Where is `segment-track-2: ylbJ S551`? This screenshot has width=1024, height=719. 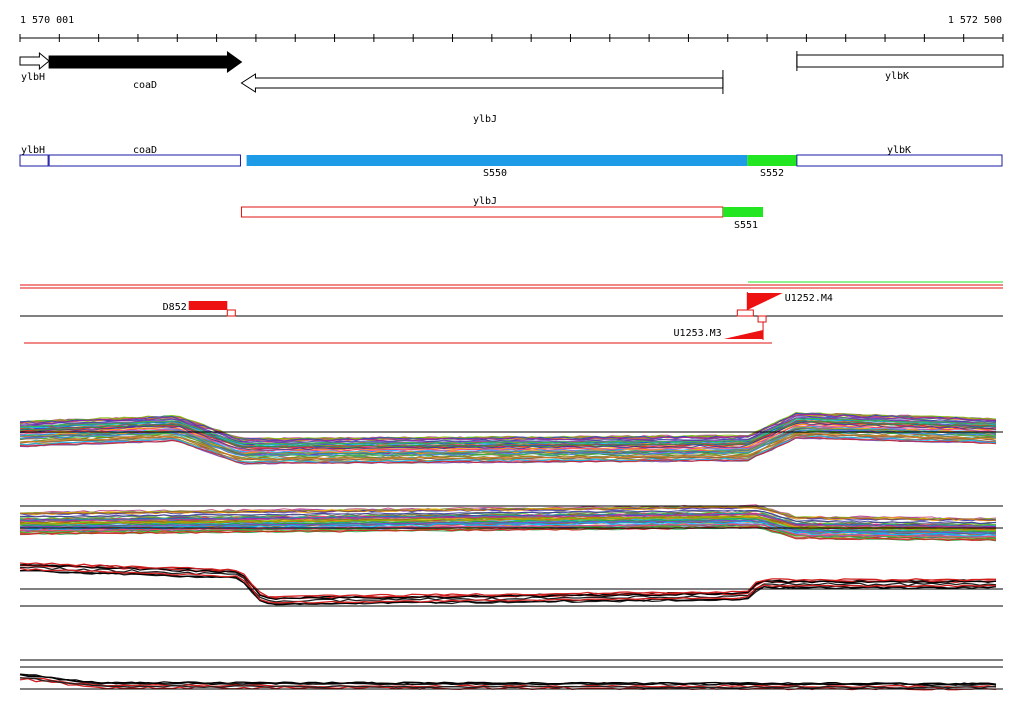 segment-track-2: ylbJ S551 is located at coordinates (502, 213).